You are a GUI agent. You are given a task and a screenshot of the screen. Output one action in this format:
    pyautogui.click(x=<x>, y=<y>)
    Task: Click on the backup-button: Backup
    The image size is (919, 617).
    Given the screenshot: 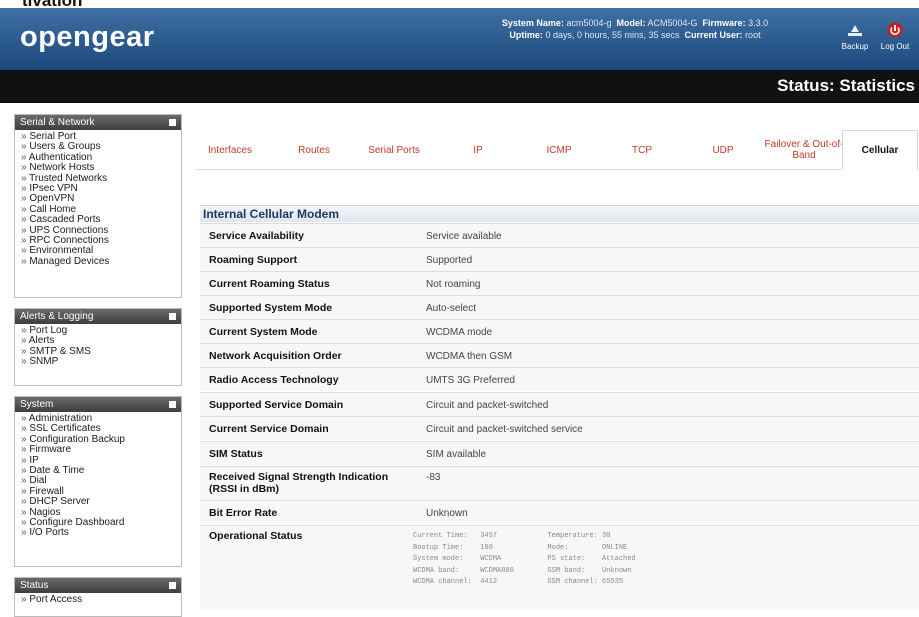 What is the action you would take?
    pyautogui.click(x=855, y=36)
    